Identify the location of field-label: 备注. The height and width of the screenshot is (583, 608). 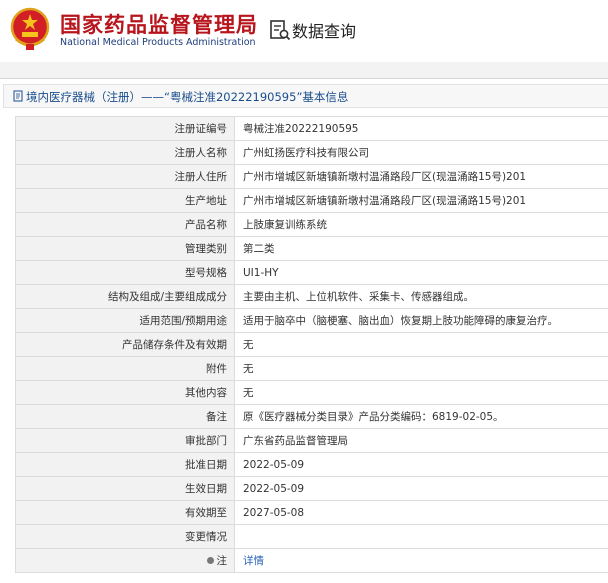
(125, 416).